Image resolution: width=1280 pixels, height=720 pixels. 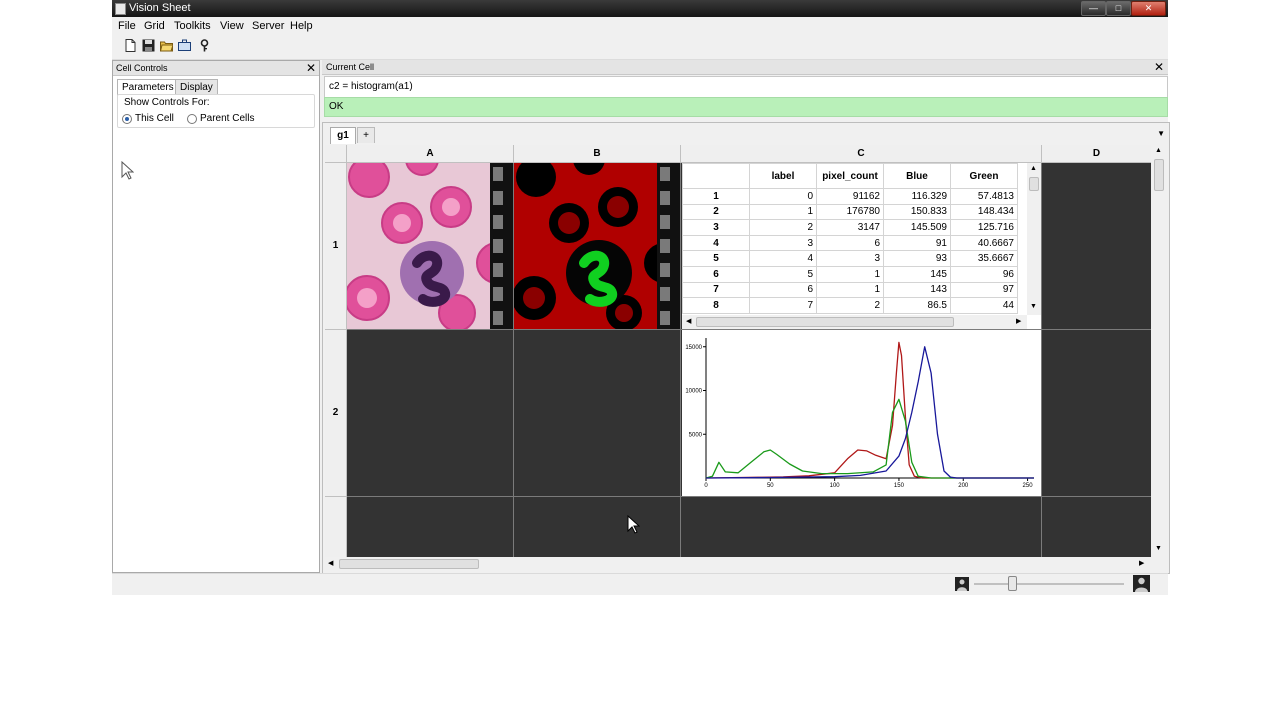 What do you see at coordinates (336, 413) in the screenshot?
I see `row-header-2: 2` at bounding box center [336, 413].